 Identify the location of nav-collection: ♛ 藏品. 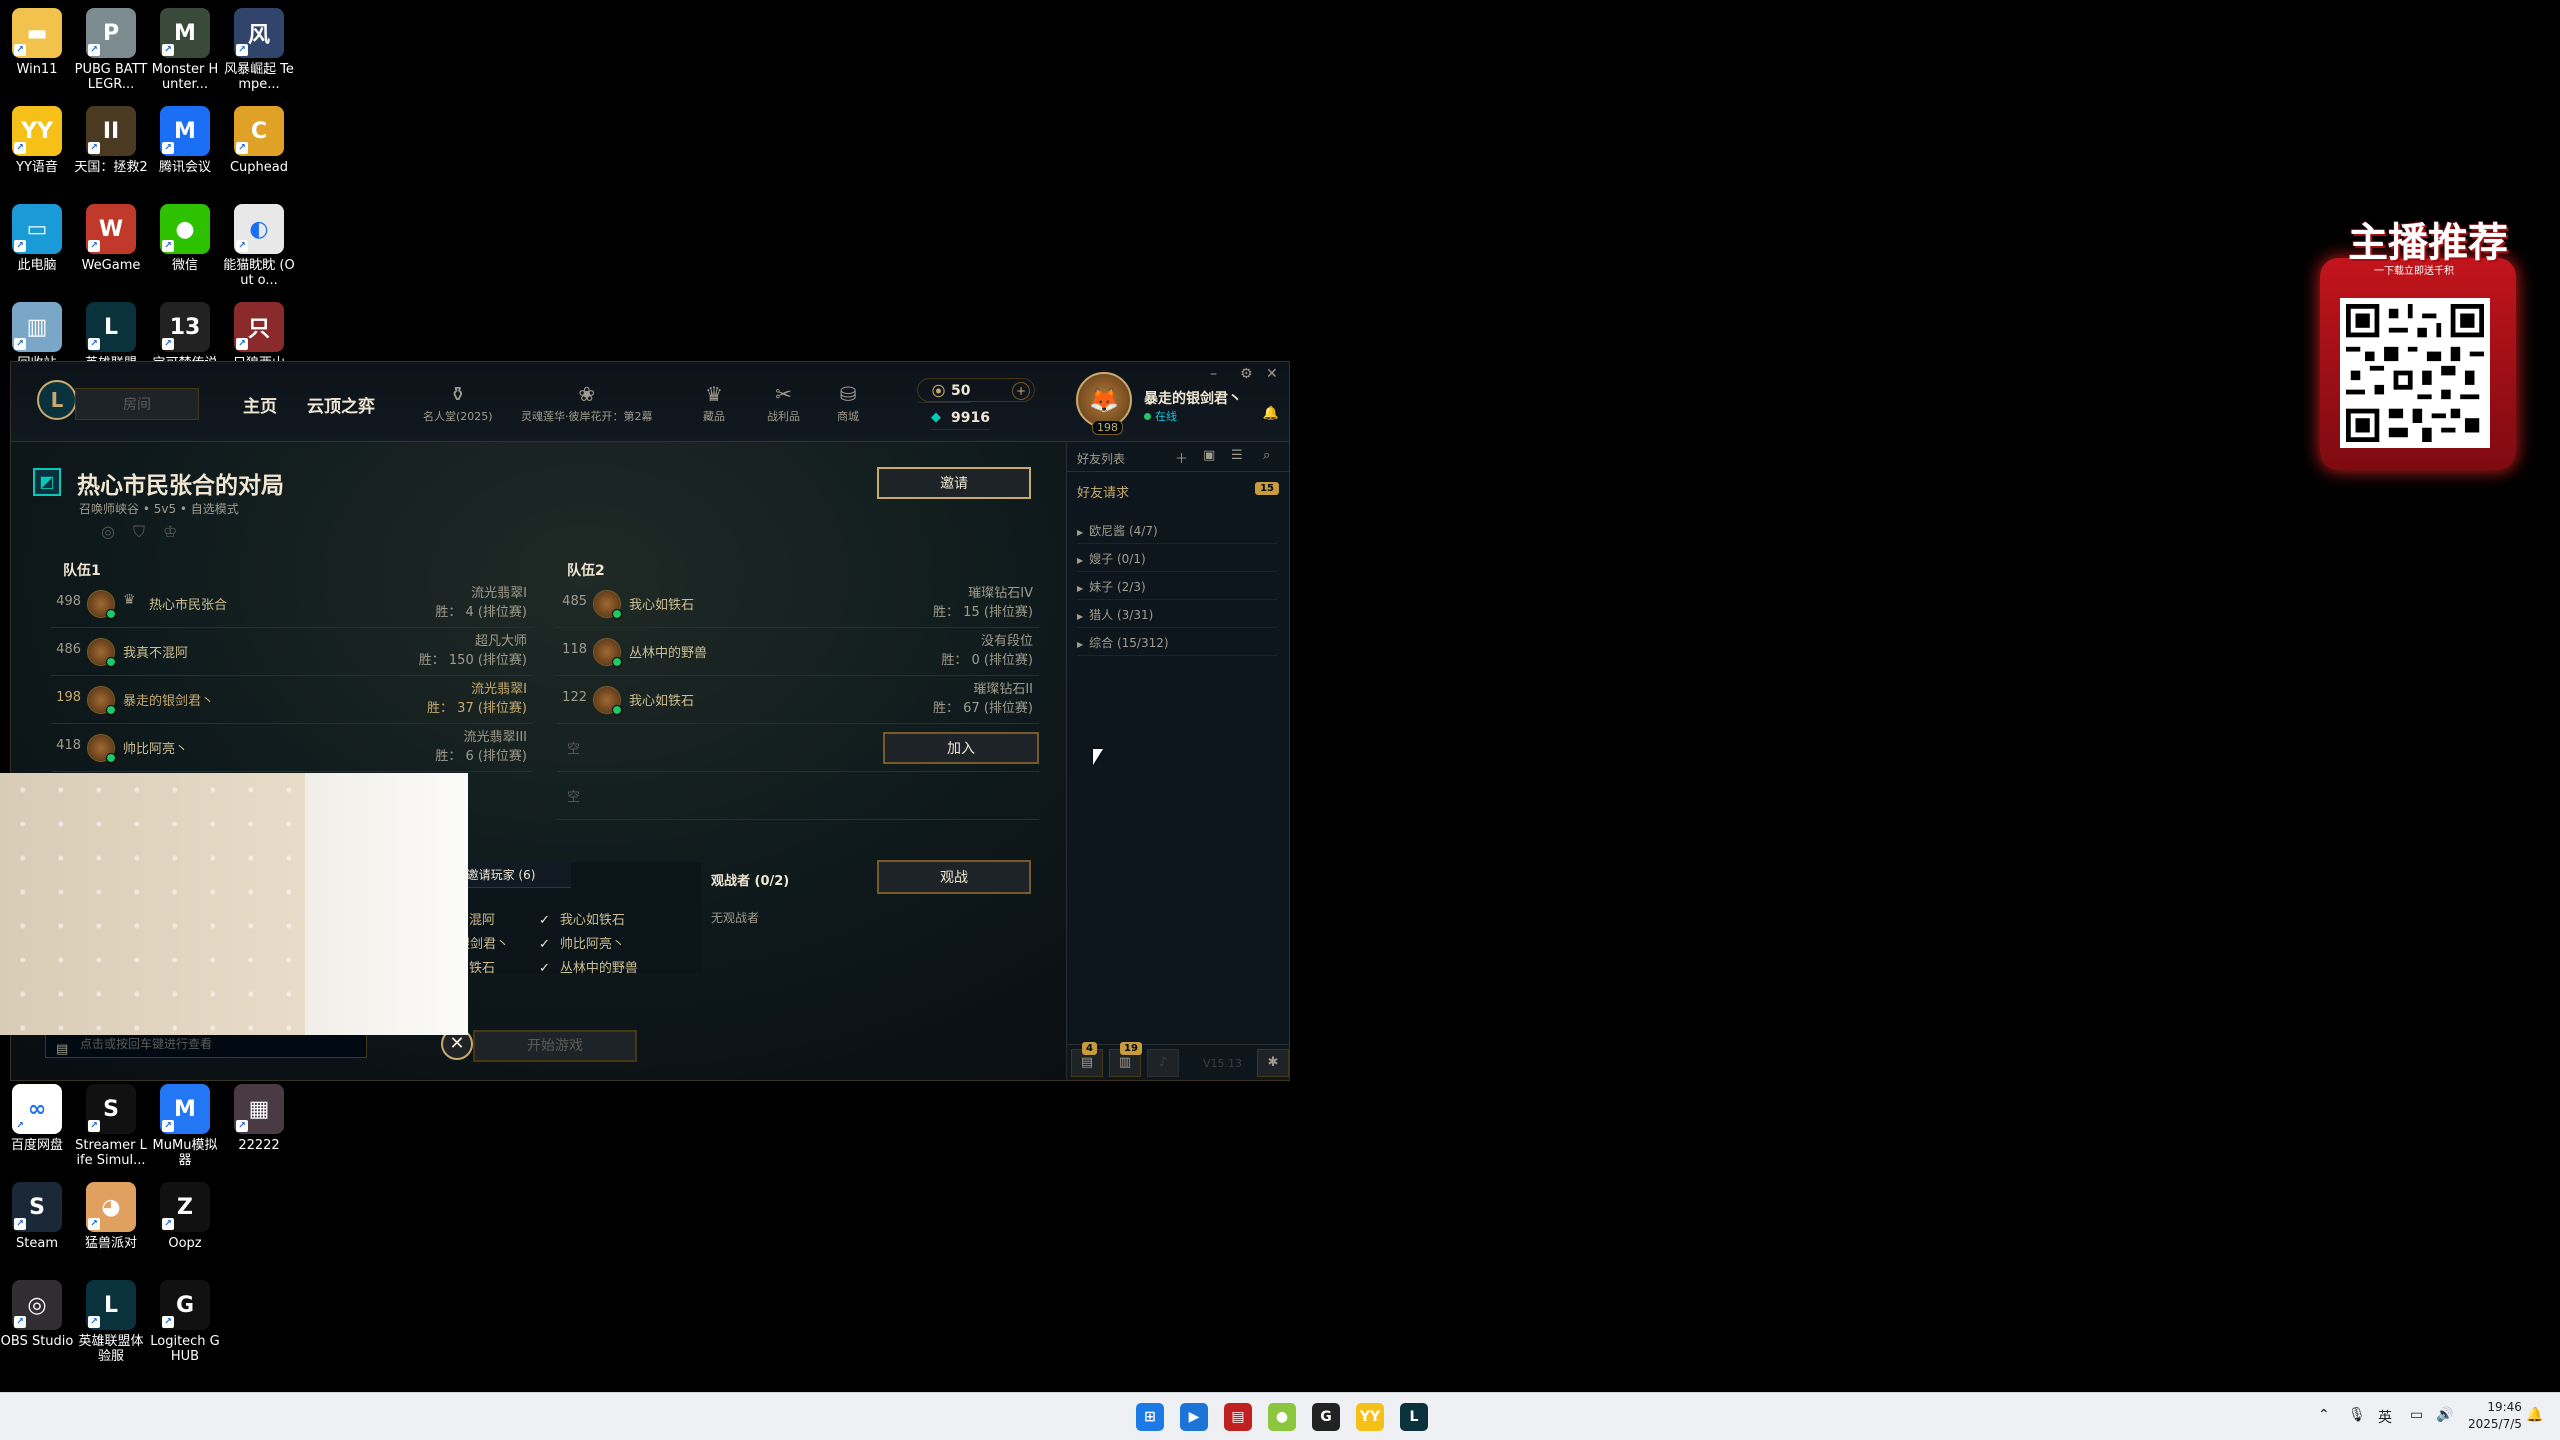
(714, 403).